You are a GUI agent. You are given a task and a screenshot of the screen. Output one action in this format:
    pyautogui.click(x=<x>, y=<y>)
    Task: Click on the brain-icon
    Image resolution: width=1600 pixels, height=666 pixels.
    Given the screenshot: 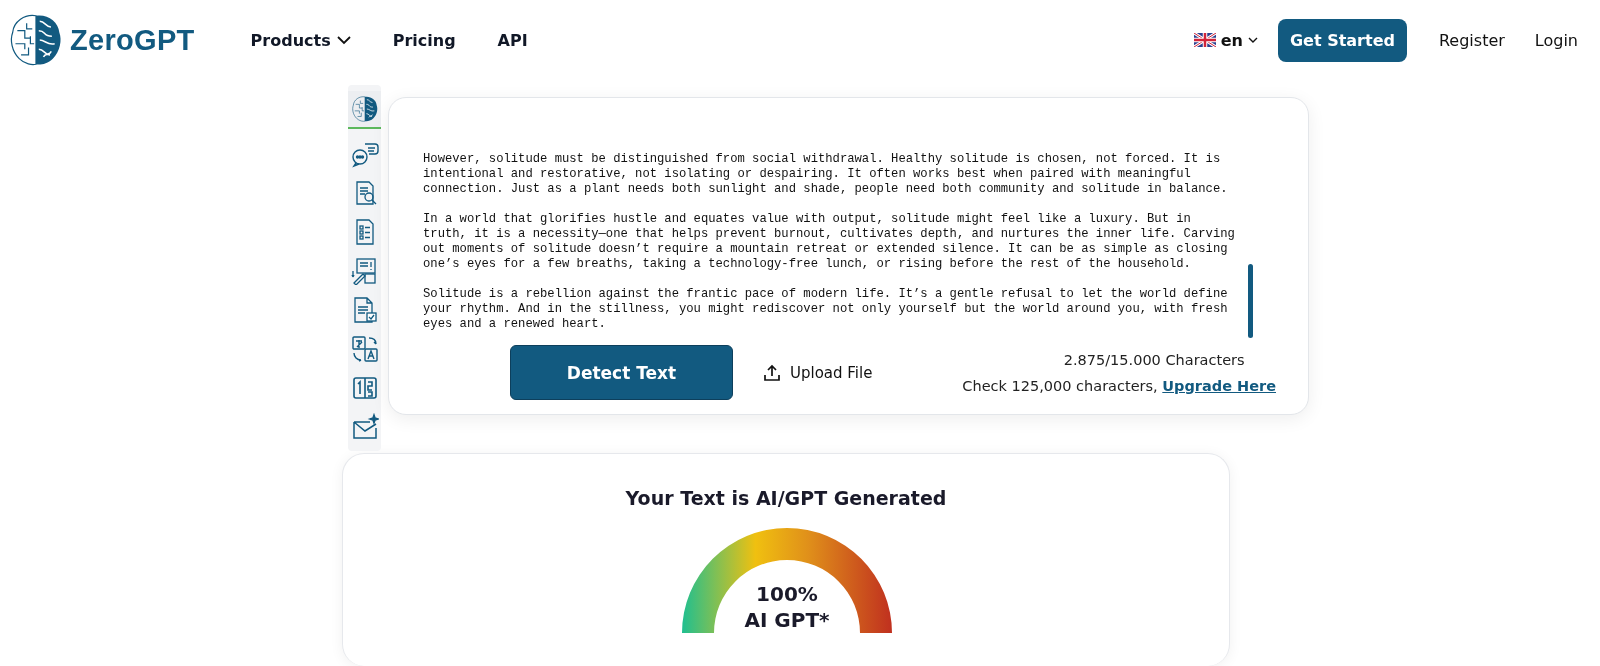 What is the action you would take?
    pyautogui.click(x=364, y=109)
    